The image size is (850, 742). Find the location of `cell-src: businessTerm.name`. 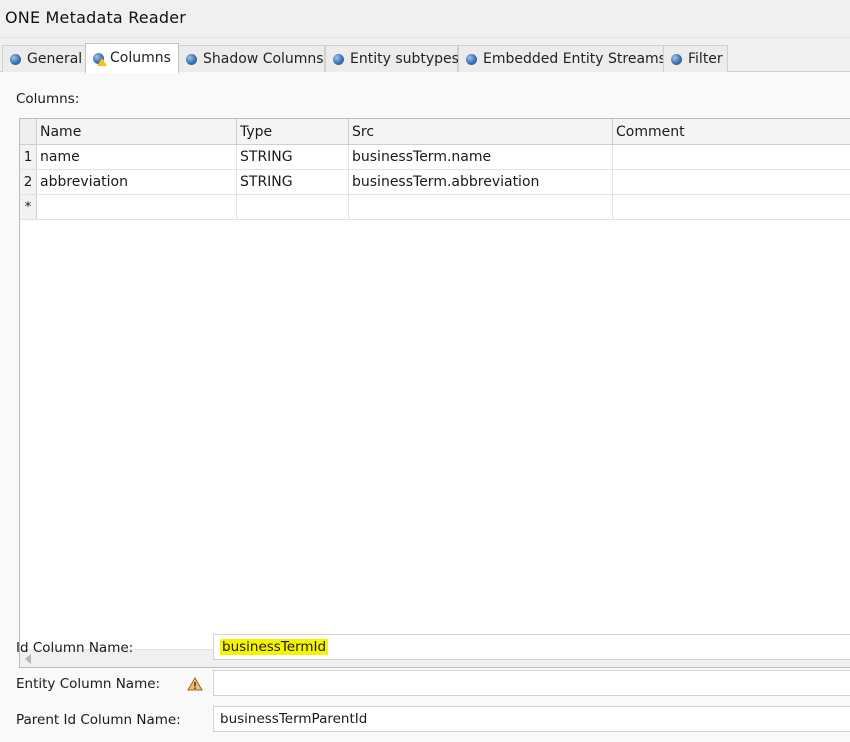

cell-src: businessTerm.name is located at coordinates (481, 157).